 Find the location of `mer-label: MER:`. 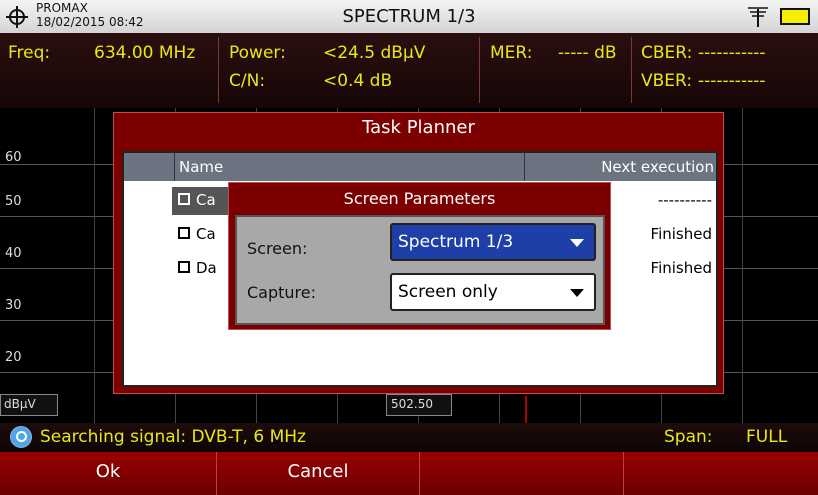

mer-label: MER: is located at coordinates (511, 53).